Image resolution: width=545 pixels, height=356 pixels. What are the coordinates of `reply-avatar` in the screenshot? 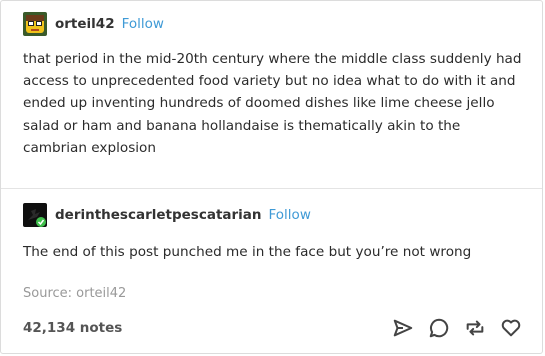 It's located at (35, 215).